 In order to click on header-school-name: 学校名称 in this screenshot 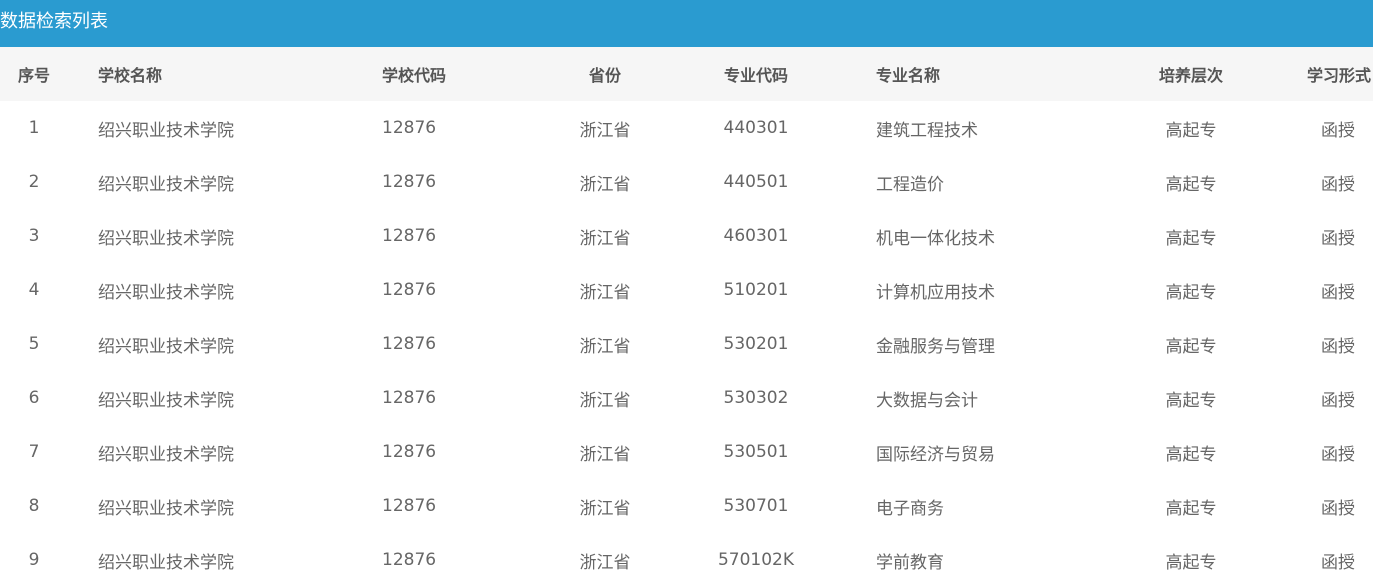, I will do `click(130, 75)`.